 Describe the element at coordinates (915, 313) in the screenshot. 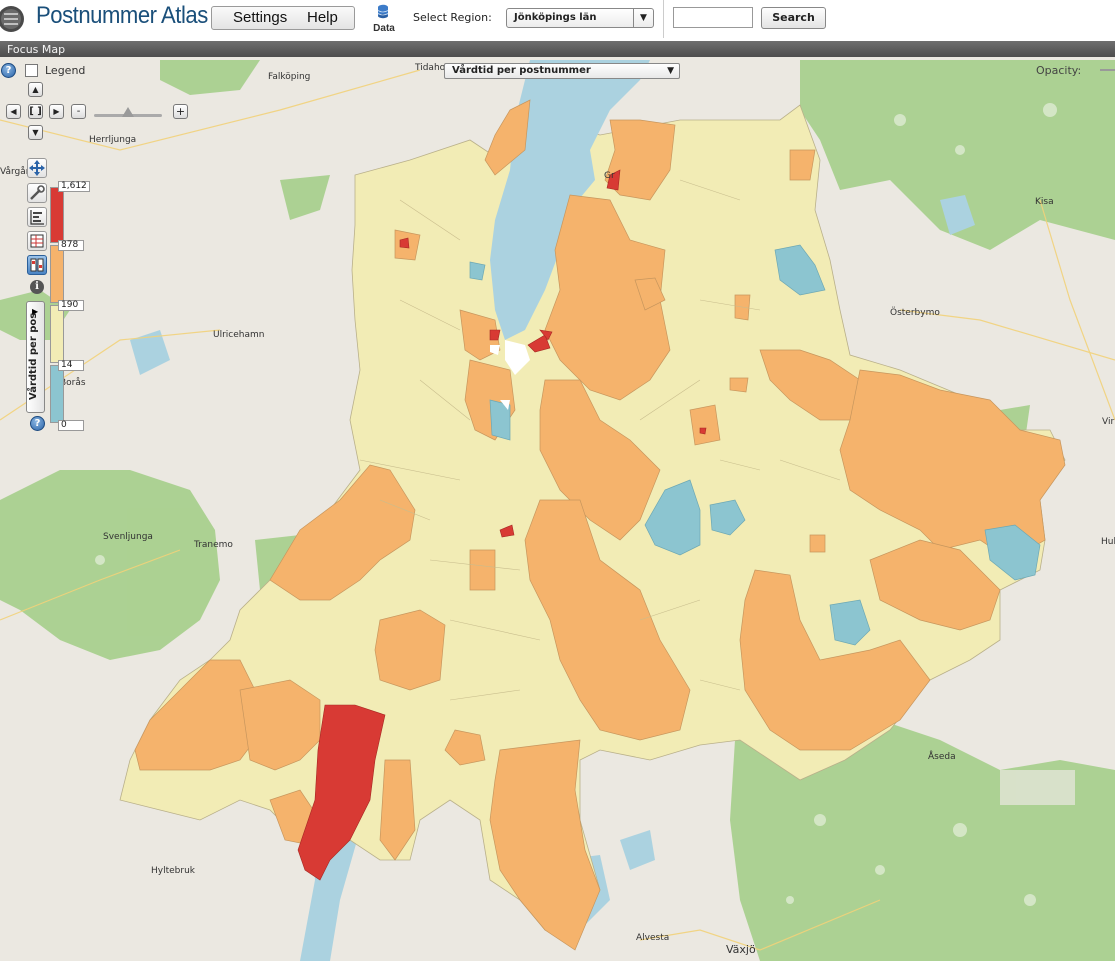

I see `place-label: Österbymo` at that location.